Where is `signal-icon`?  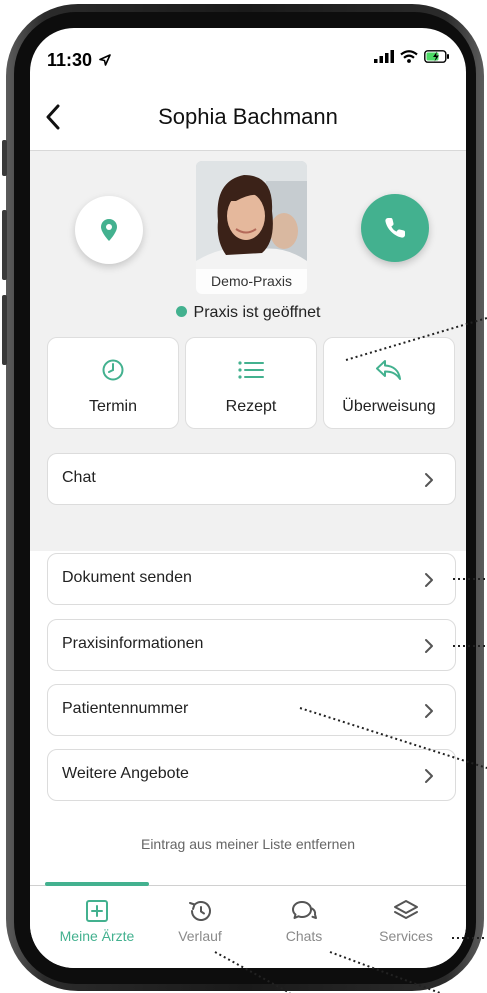 signal-icon is located at coordinates (384, 56).